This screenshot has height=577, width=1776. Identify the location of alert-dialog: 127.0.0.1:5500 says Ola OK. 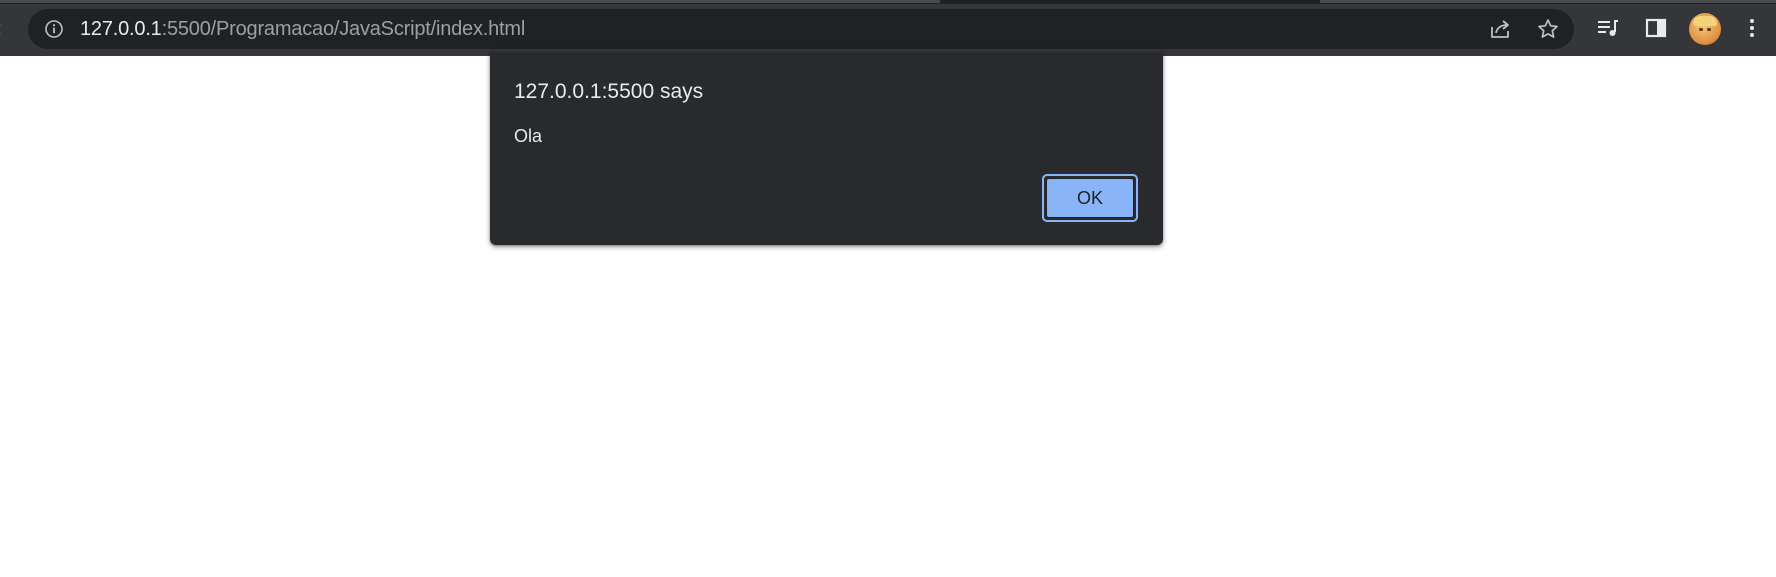
(826, 148).